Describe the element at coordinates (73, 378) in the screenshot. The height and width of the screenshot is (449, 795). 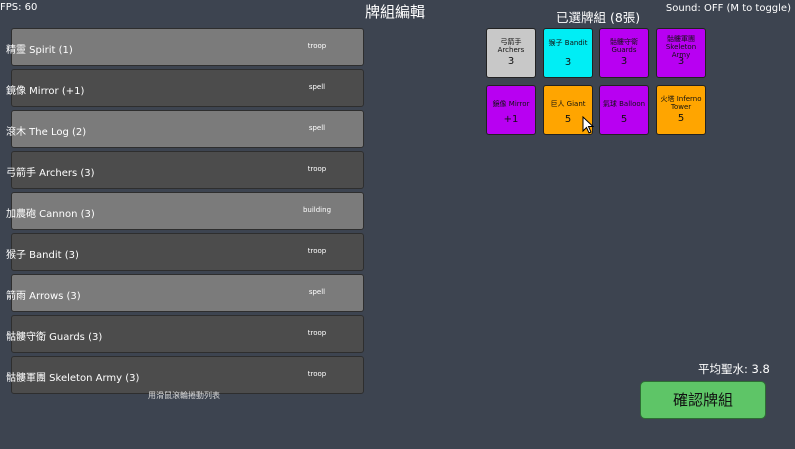
I see `card-list-item-name: 骷髏軍團 Skeleton Army (3)` at that location.